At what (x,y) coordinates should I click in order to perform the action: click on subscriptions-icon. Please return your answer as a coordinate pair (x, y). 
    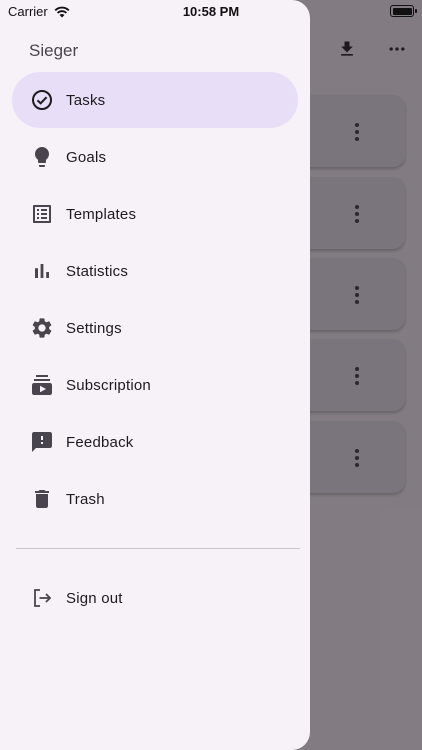
    Looking at the image, I should click on (42, 385).